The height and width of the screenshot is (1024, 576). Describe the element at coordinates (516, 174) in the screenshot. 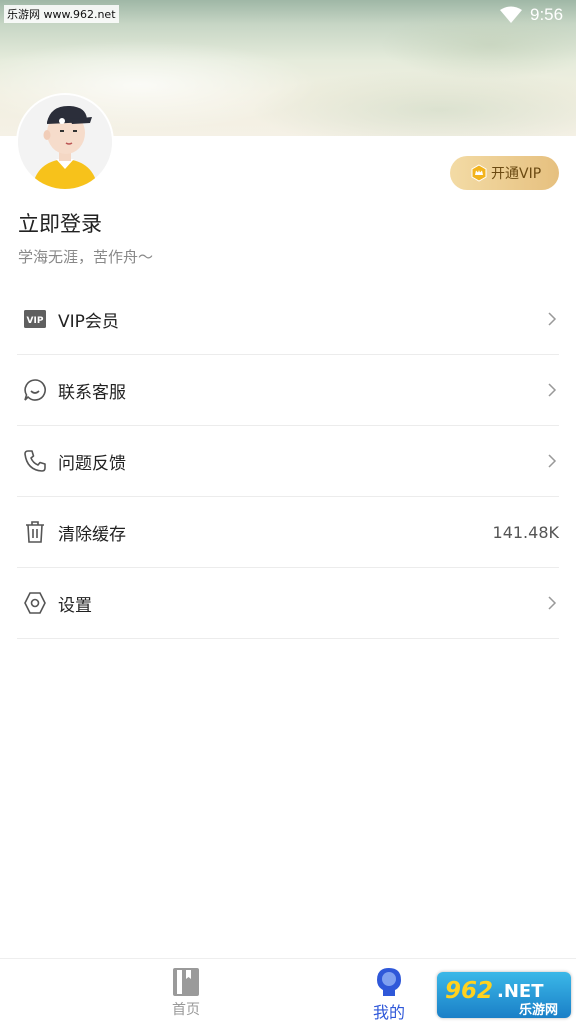

I see `open-vip-label: 开通VIP` at that location.